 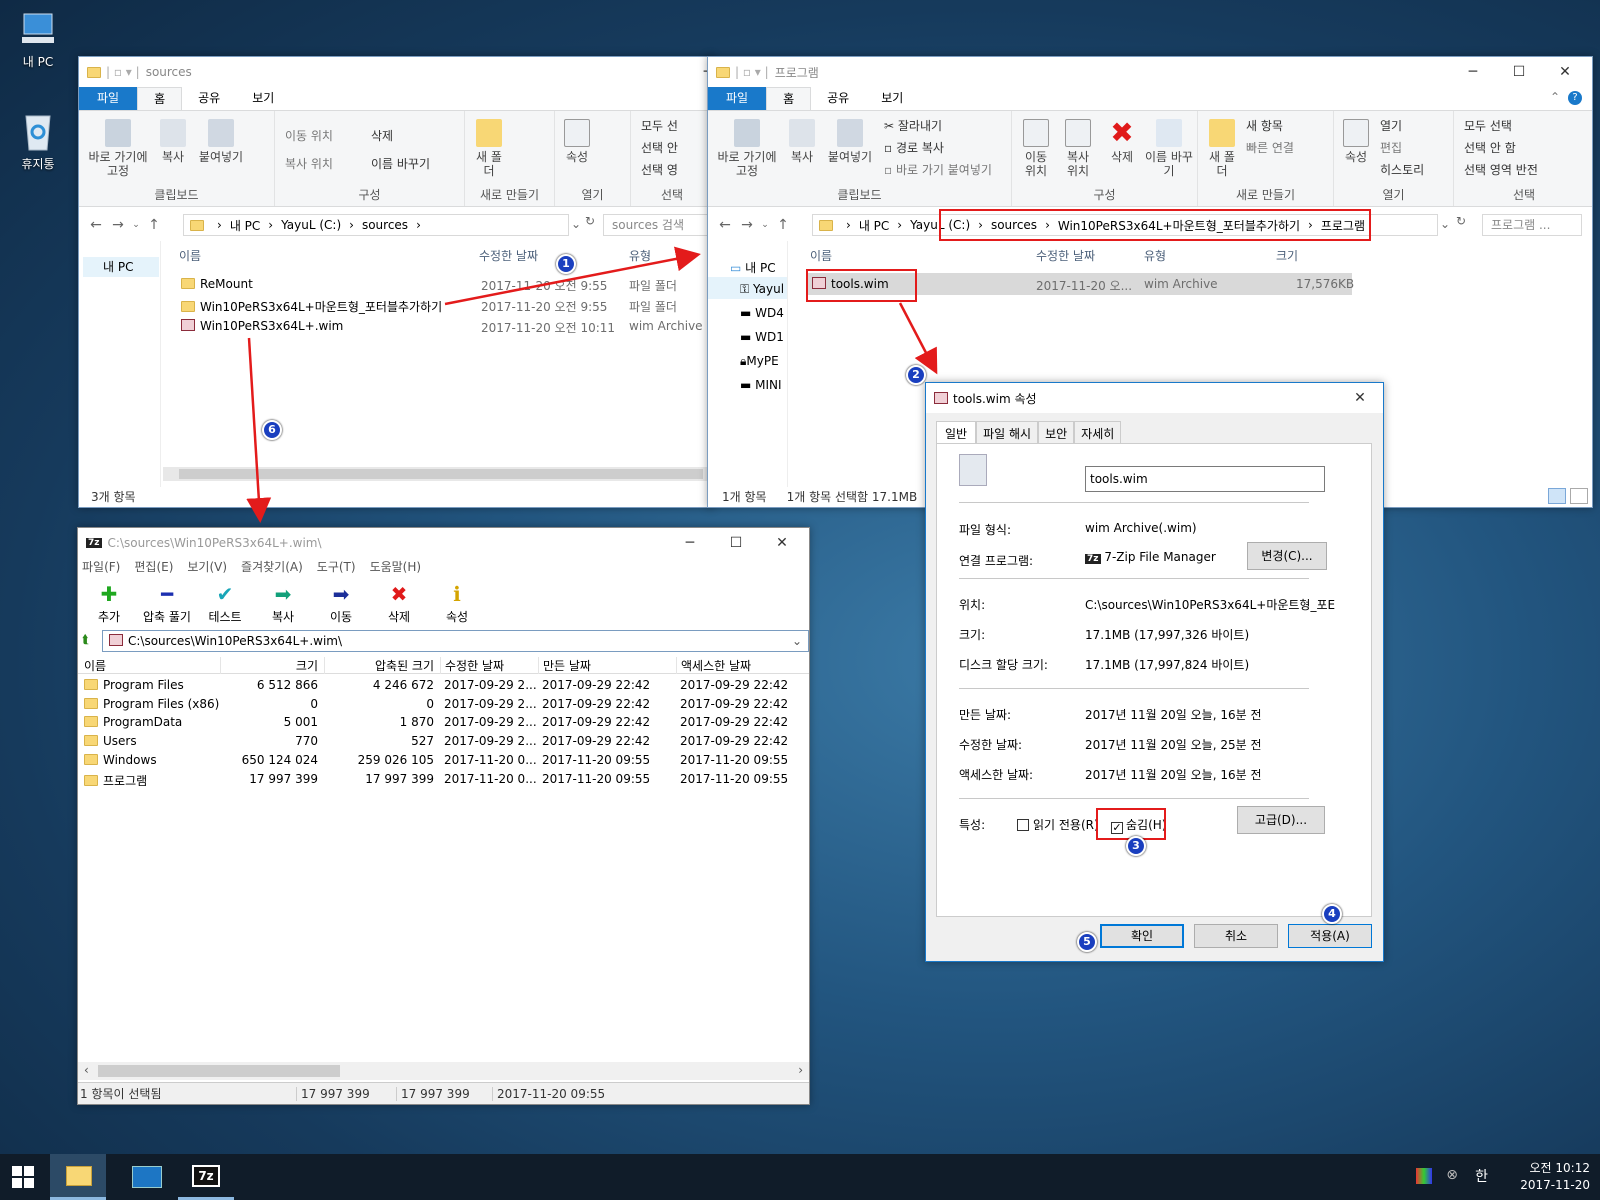 I want to click on tray-color-icon, so click(x=1424, y=1176).